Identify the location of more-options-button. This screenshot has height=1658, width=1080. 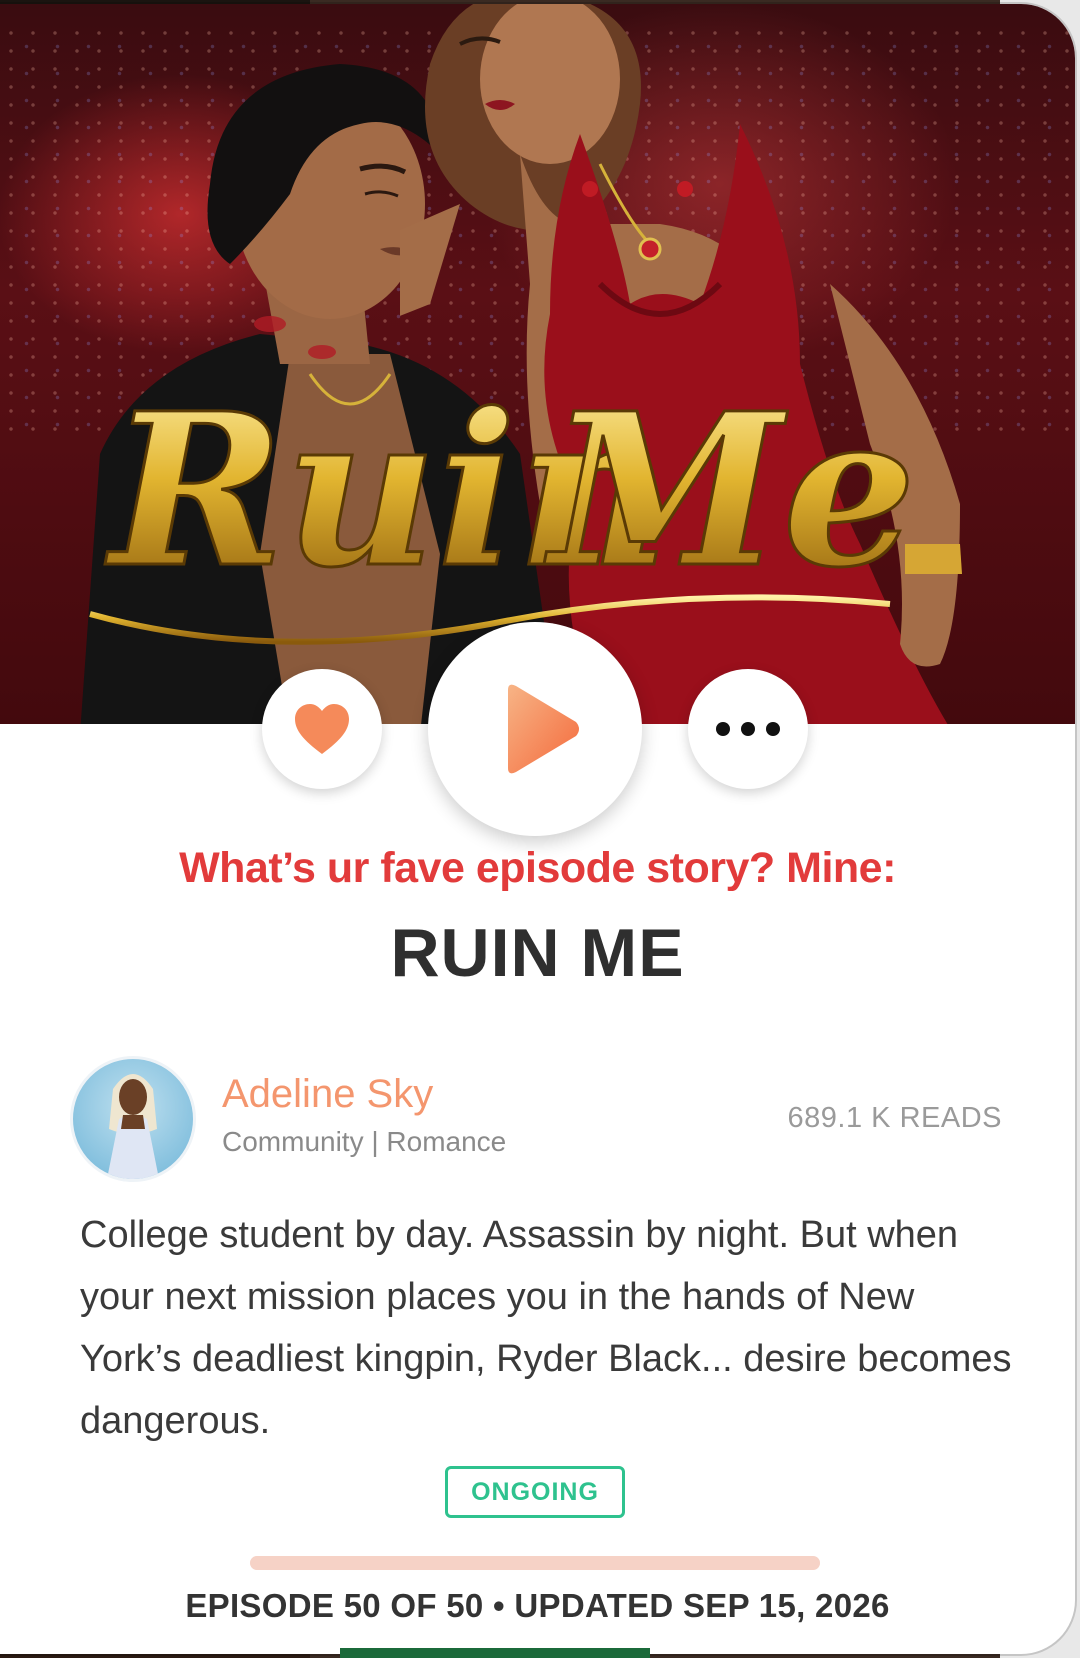
(748, 729).